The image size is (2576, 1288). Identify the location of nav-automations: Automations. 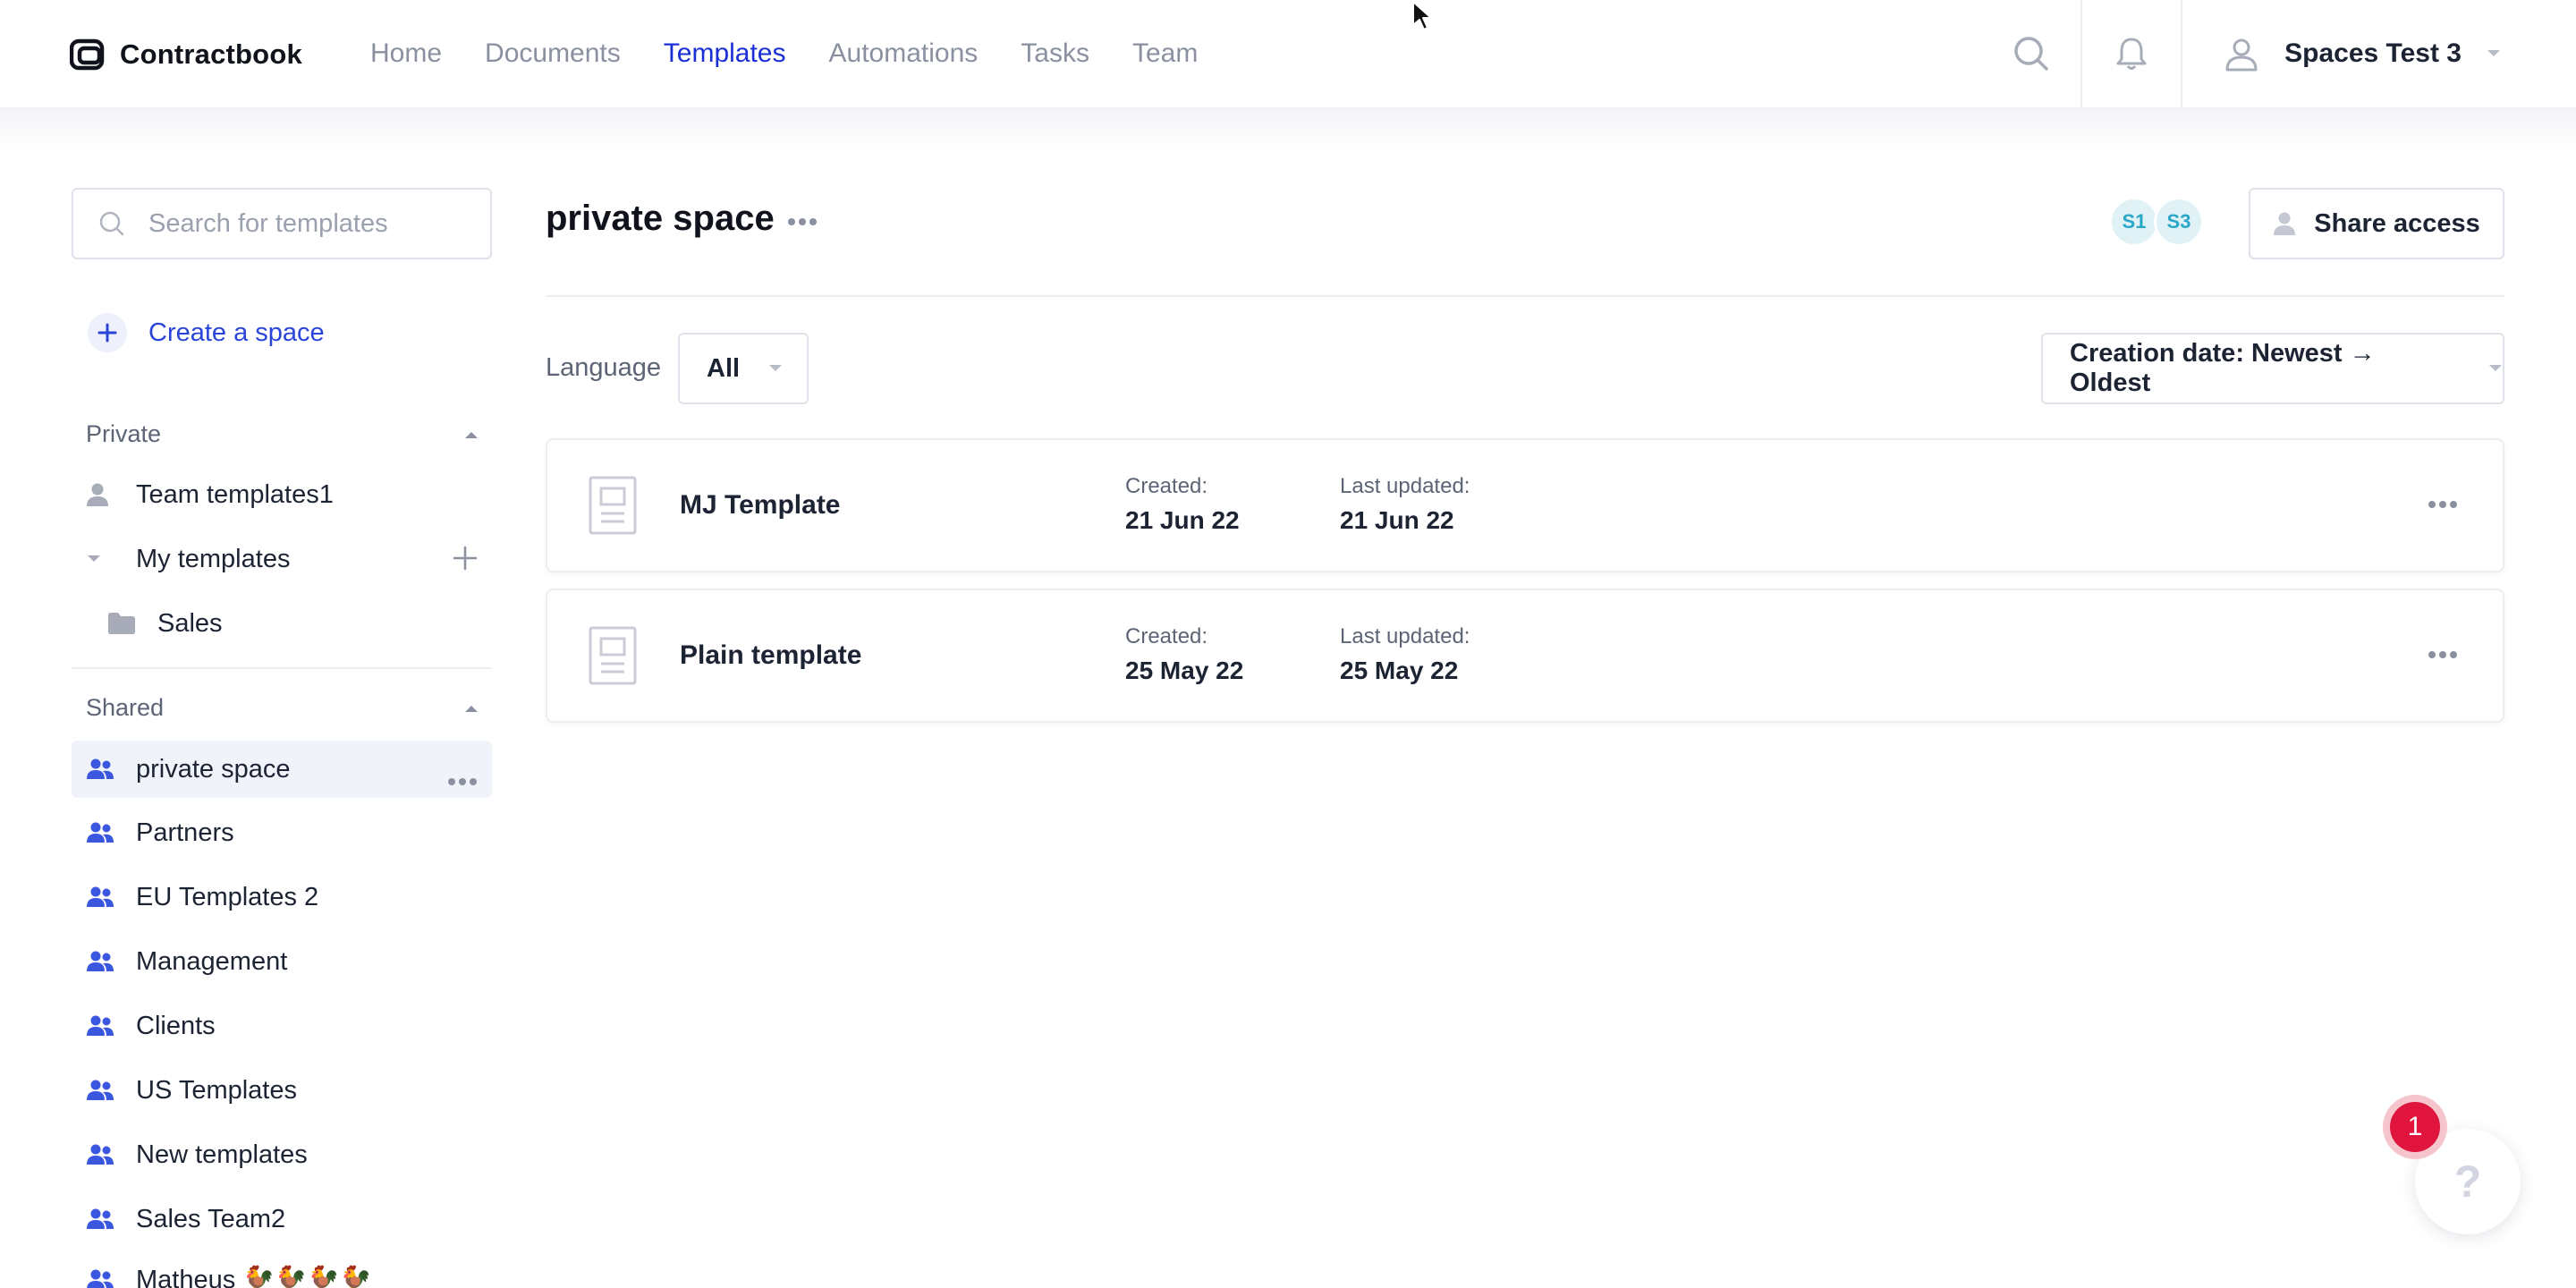
(904, 53).